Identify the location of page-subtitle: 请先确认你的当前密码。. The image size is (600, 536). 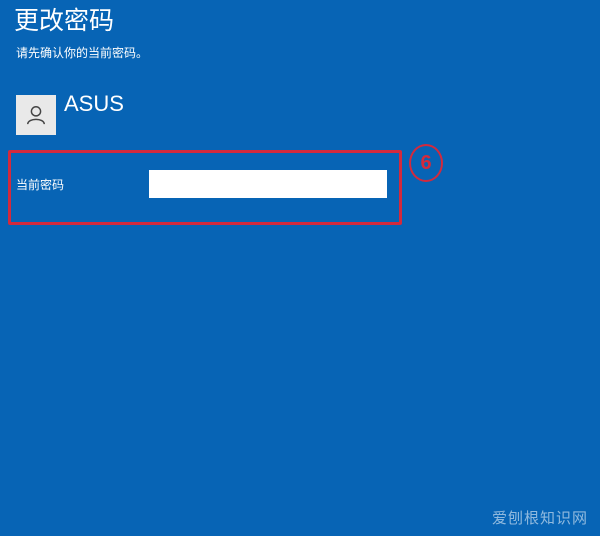
(82, 53).